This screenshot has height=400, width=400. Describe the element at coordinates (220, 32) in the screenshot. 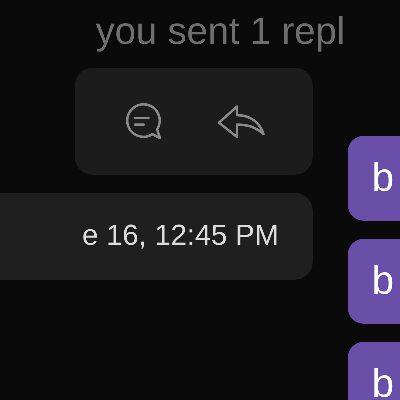

I see `reply-summary: you sent 1 repl` at that location.